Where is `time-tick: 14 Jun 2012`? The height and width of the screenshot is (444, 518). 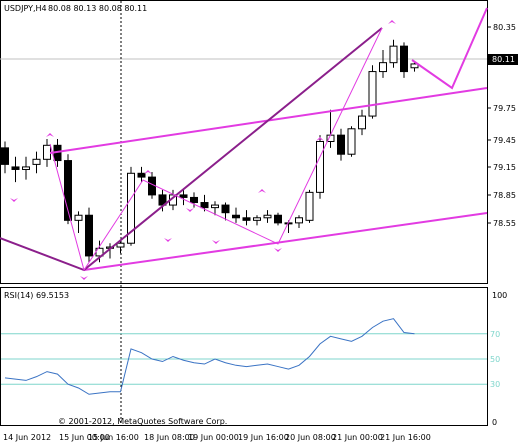 time-tick: 14 Jun 2012 is located at coordinates (27, 437).